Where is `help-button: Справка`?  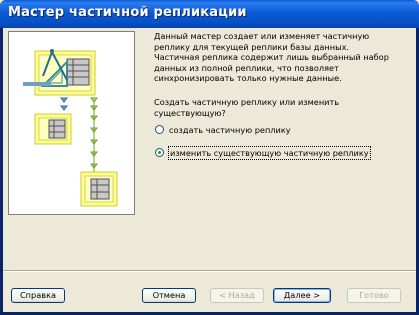 help-button: Справка is located at coordinates (38, 295).